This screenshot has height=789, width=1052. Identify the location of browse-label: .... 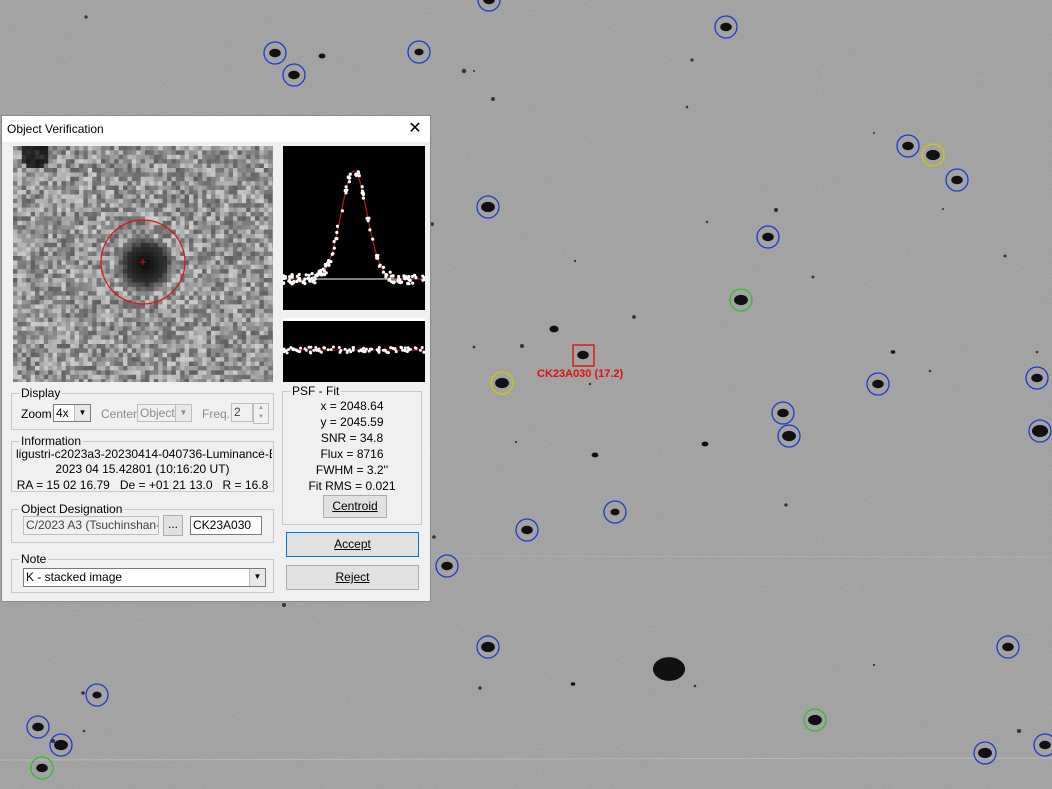
(172, 524).